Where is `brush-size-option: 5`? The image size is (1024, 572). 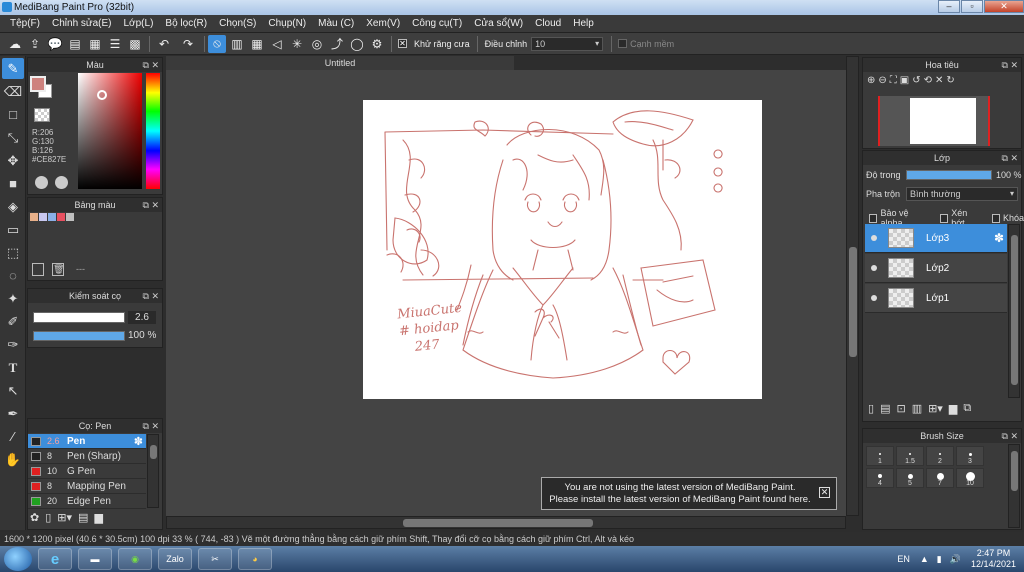 brush-size-option: 5 is located at coordinates (910, 478).